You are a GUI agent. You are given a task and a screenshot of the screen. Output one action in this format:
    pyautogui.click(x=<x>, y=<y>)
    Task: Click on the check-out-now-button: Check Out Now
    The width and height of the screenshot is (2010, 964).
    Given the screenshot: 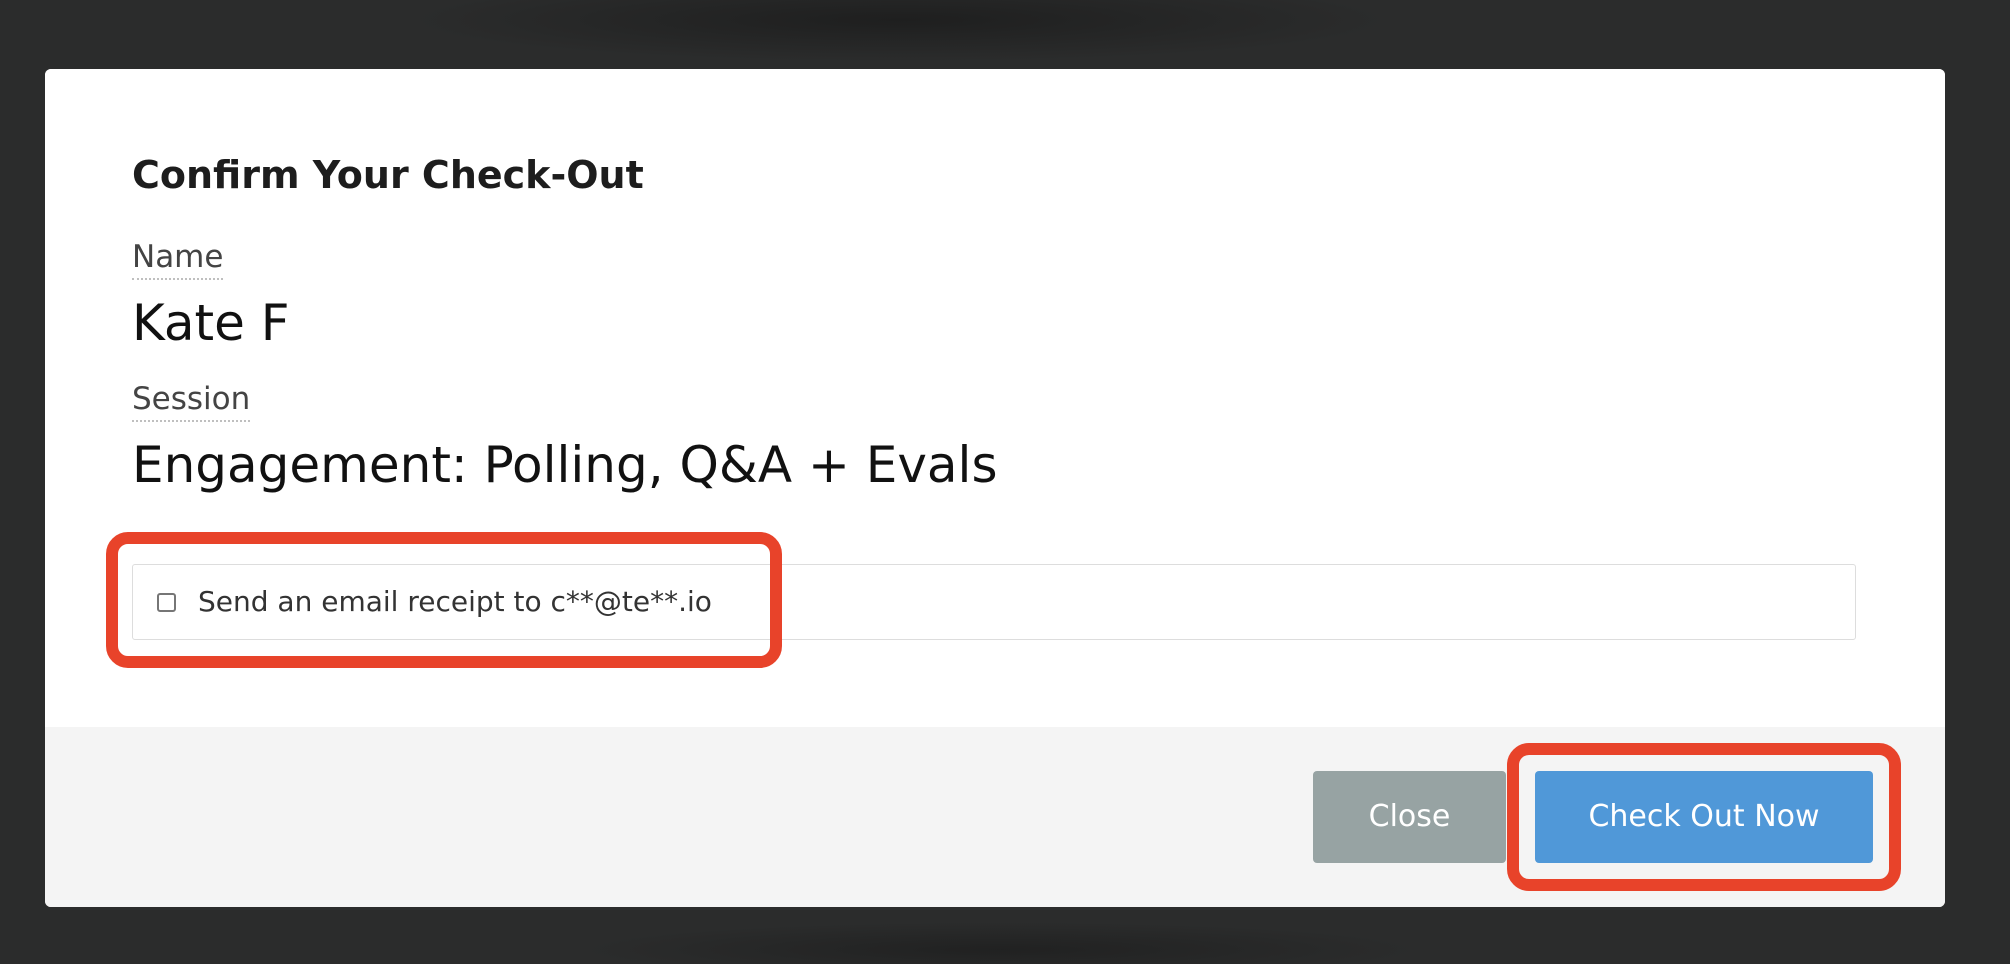 What is the action you would take?
    pyautogui.click(x=1704, y=817)
    